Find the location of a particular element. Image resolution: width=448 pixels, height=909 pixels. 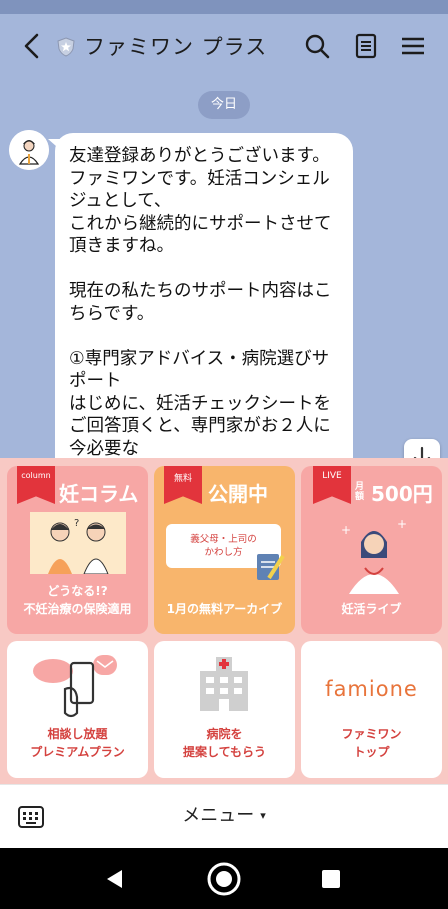

phone-chat-icon is located at coordinates (75, 686).